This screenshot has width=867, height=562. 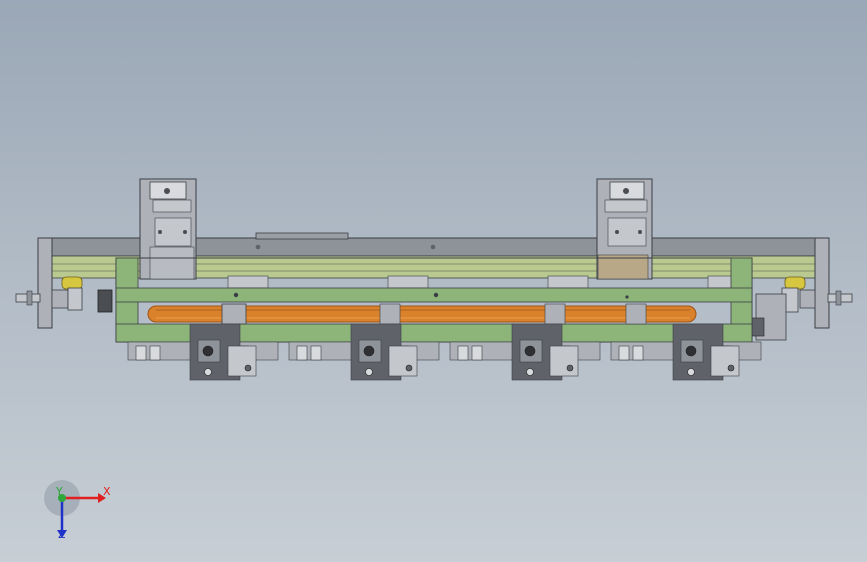 What do you see at coordinates (302, 236) in the screenshot?
I see `top-beam-inner` at bounding box center [302, 236].